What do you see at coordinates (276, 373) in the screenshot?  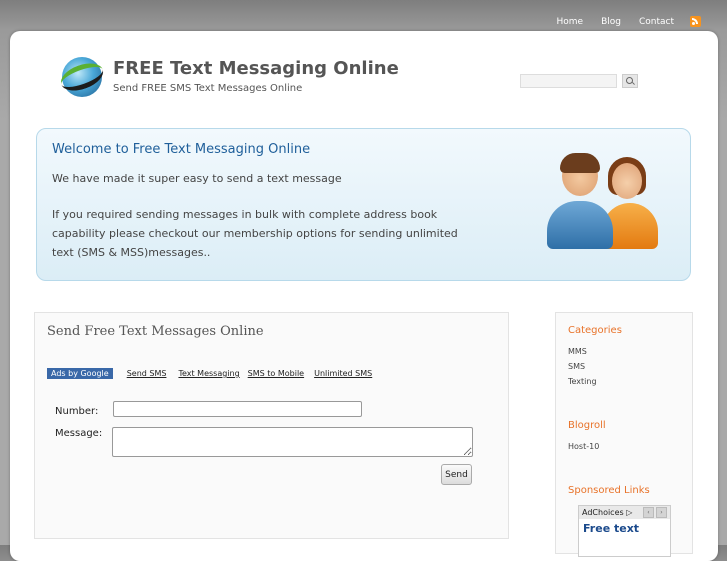 I see `ad-link-sms-to-mobile: SMS to Mobile` at bounding box center [276, 373].